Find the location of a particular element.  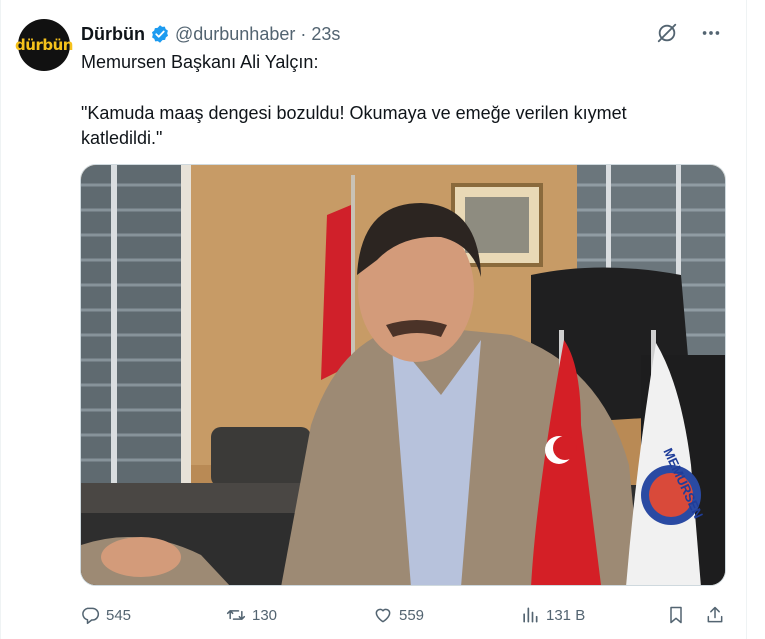

avatar-logo-text: dürbün is located at coordinates (44, 45).